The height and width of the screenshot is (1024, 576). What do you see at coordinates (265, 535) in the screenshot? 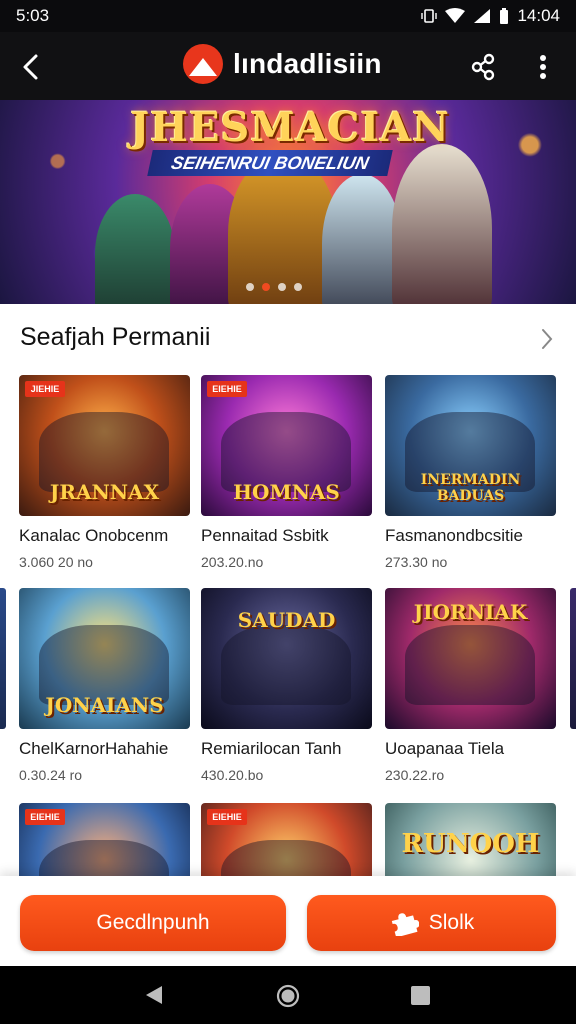
I see `game-name: Pennaitad Ssbitk` at bounding box center [265, 535].